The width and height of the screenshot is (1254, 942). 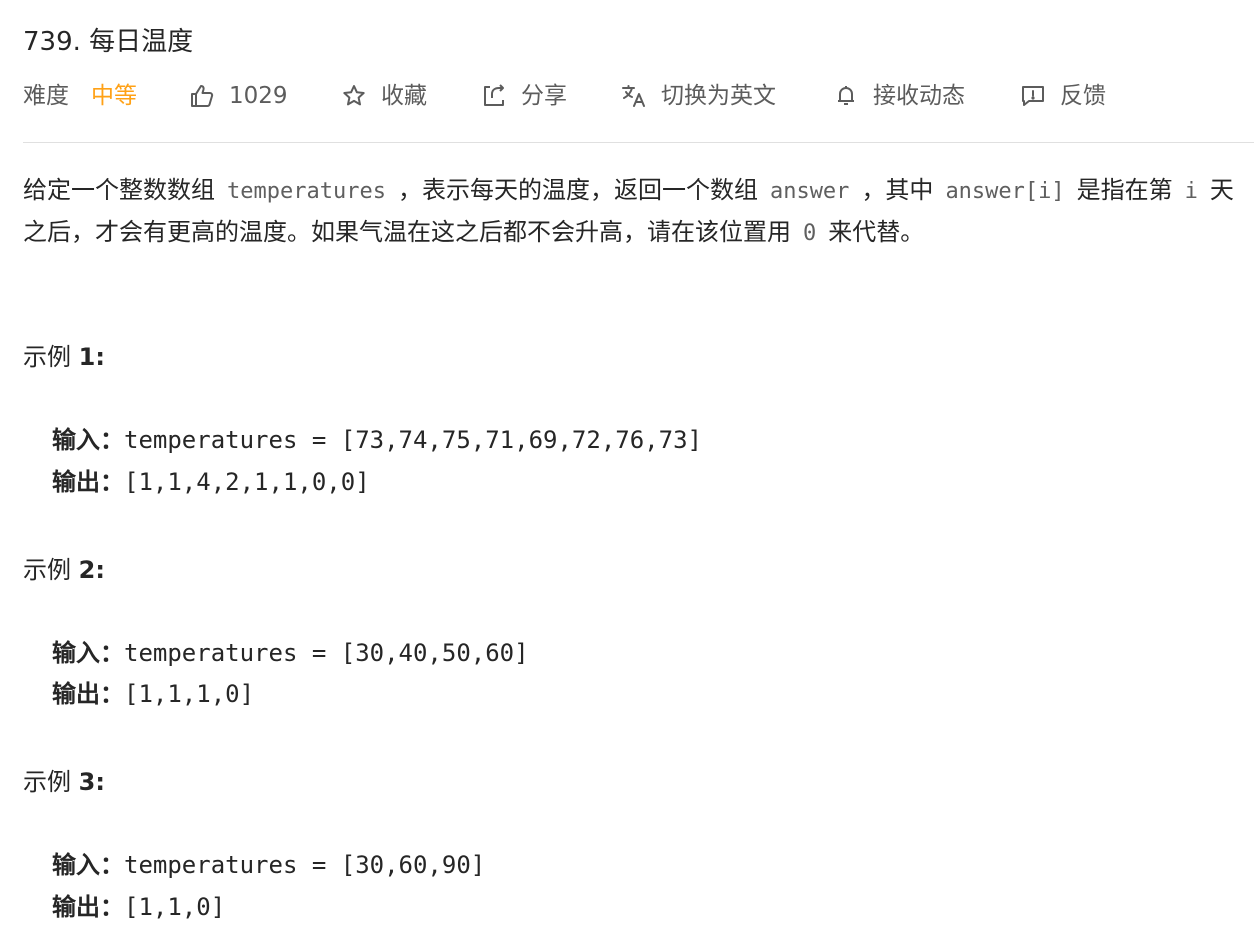 What do you see at coordinates (577, 190) in the screenshot?
I see `desc-text: ，表示每天的温度，返回一个数组` at bounding box center [577, 190].